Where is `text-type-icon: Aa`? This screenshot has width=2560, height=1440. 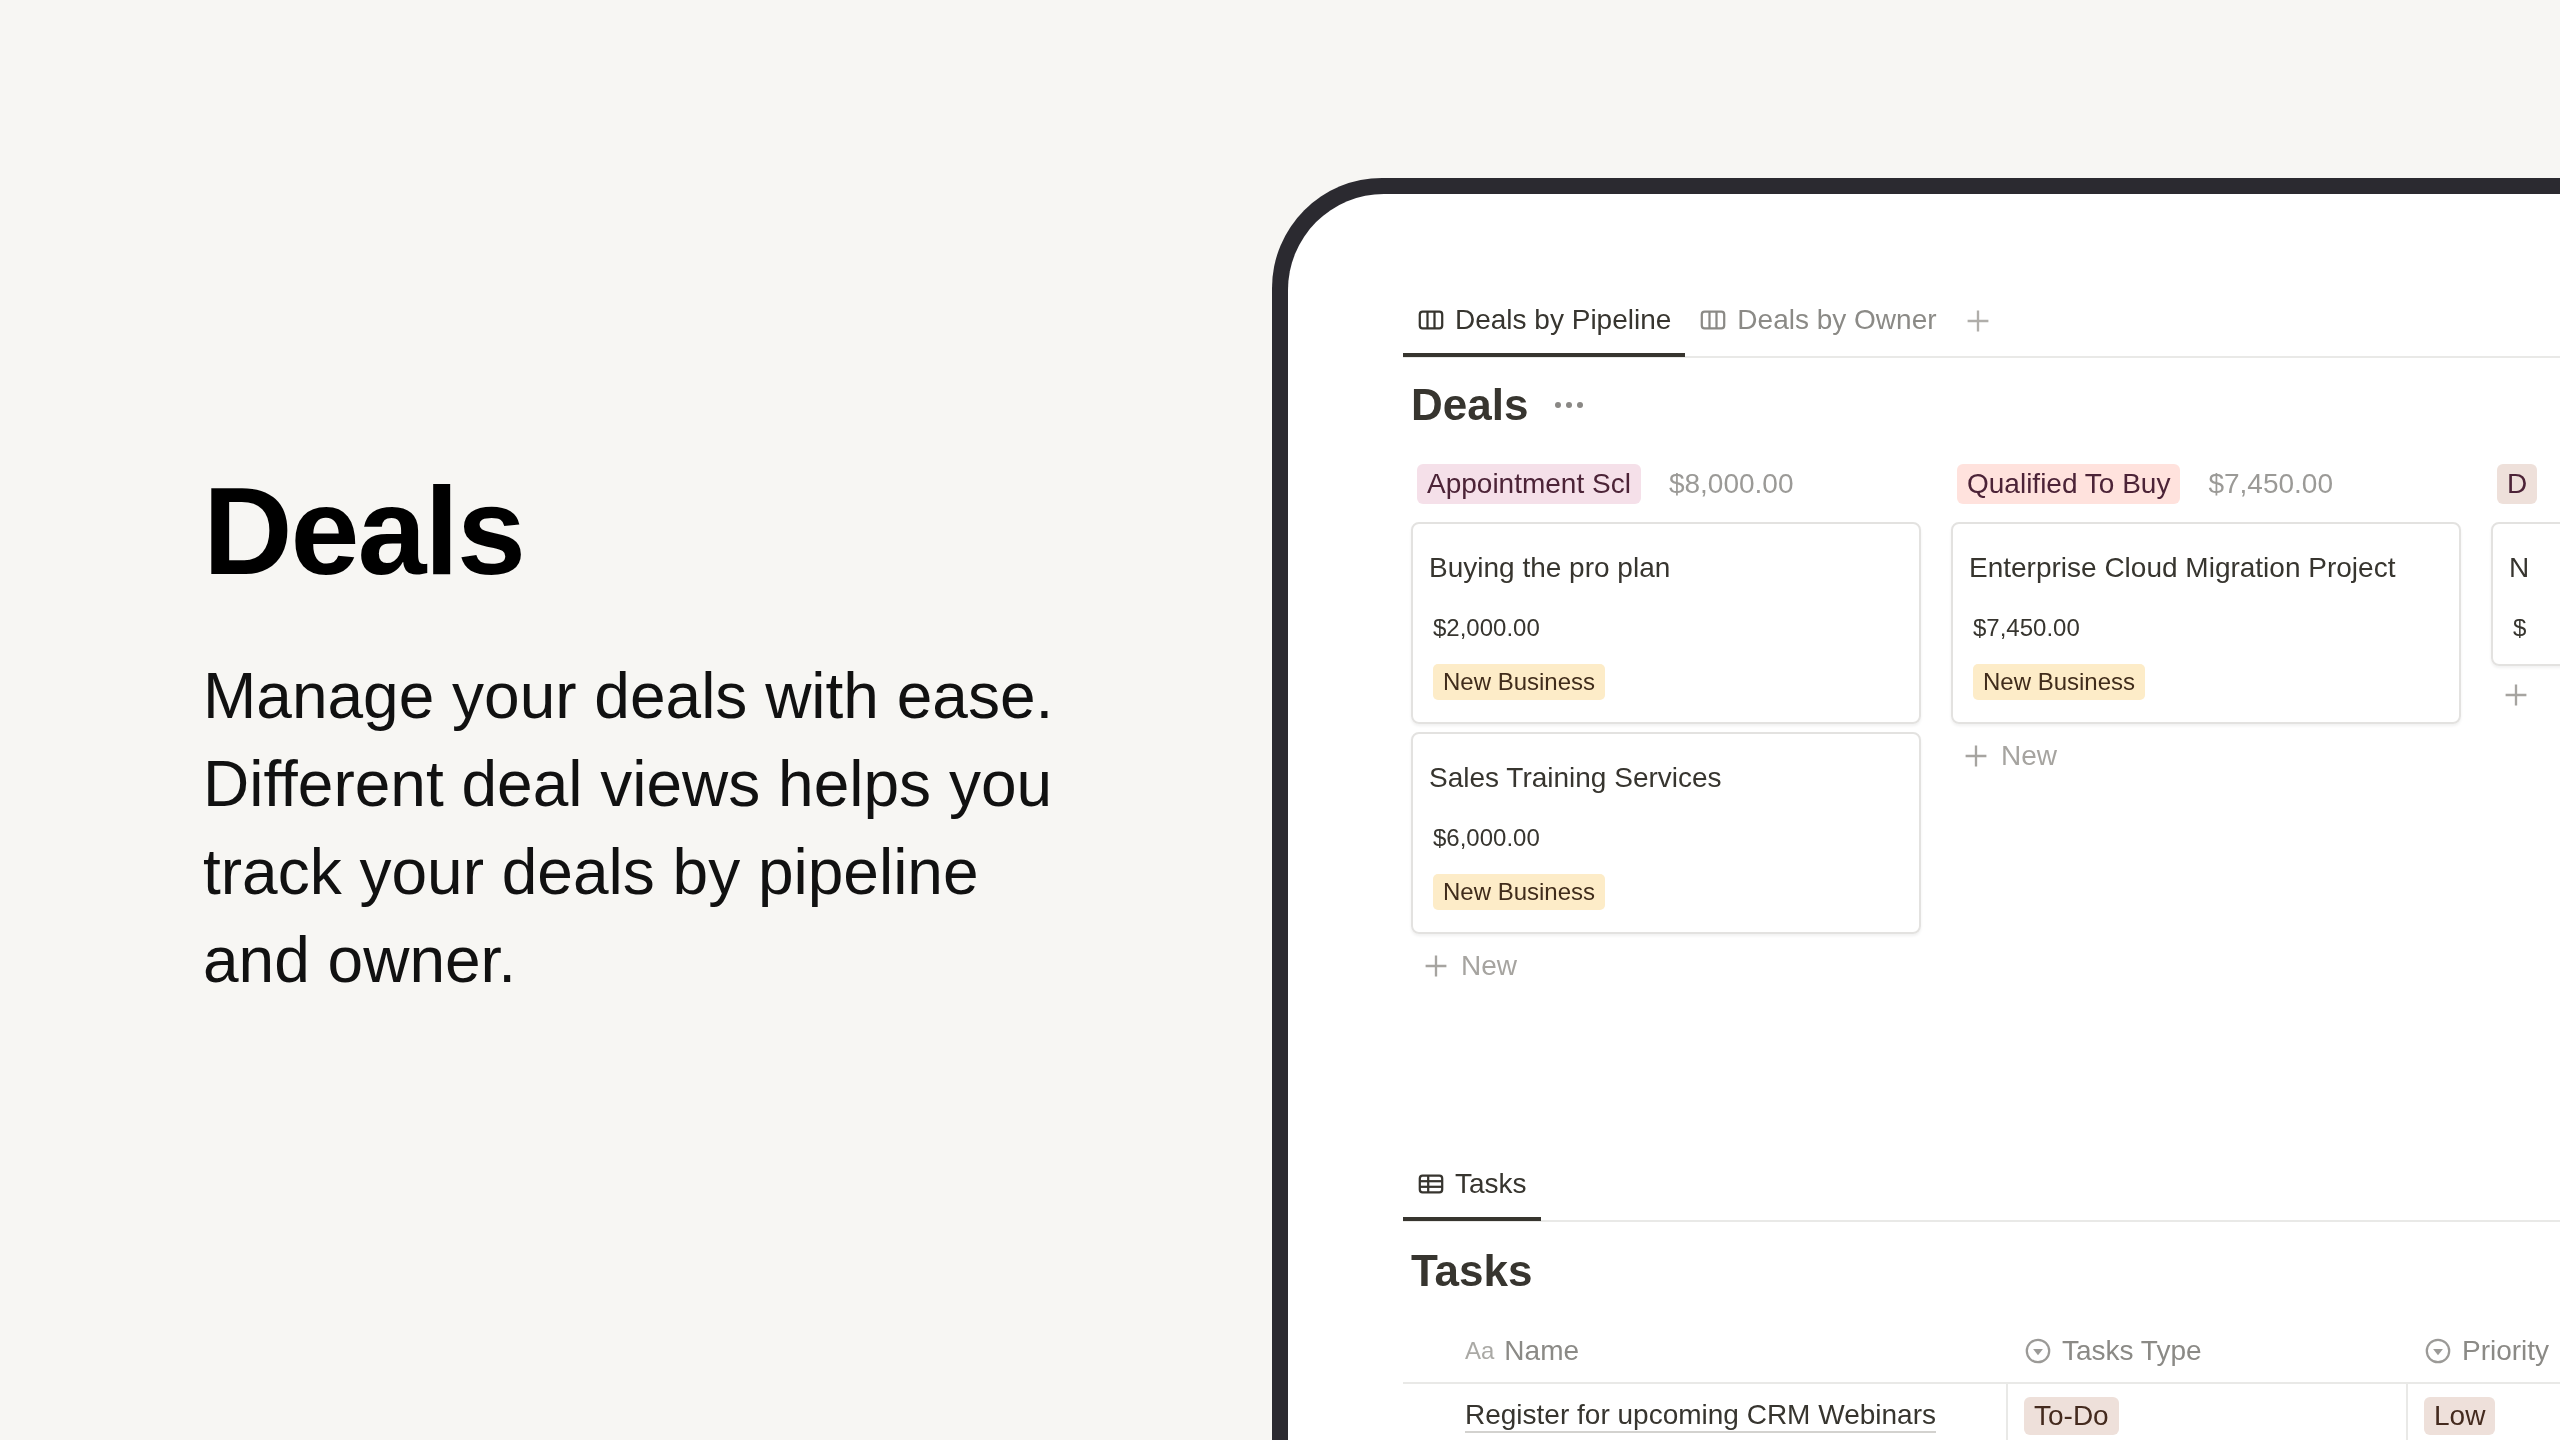
text-type-icon: Aa is located at coordinates (1480, 1351).